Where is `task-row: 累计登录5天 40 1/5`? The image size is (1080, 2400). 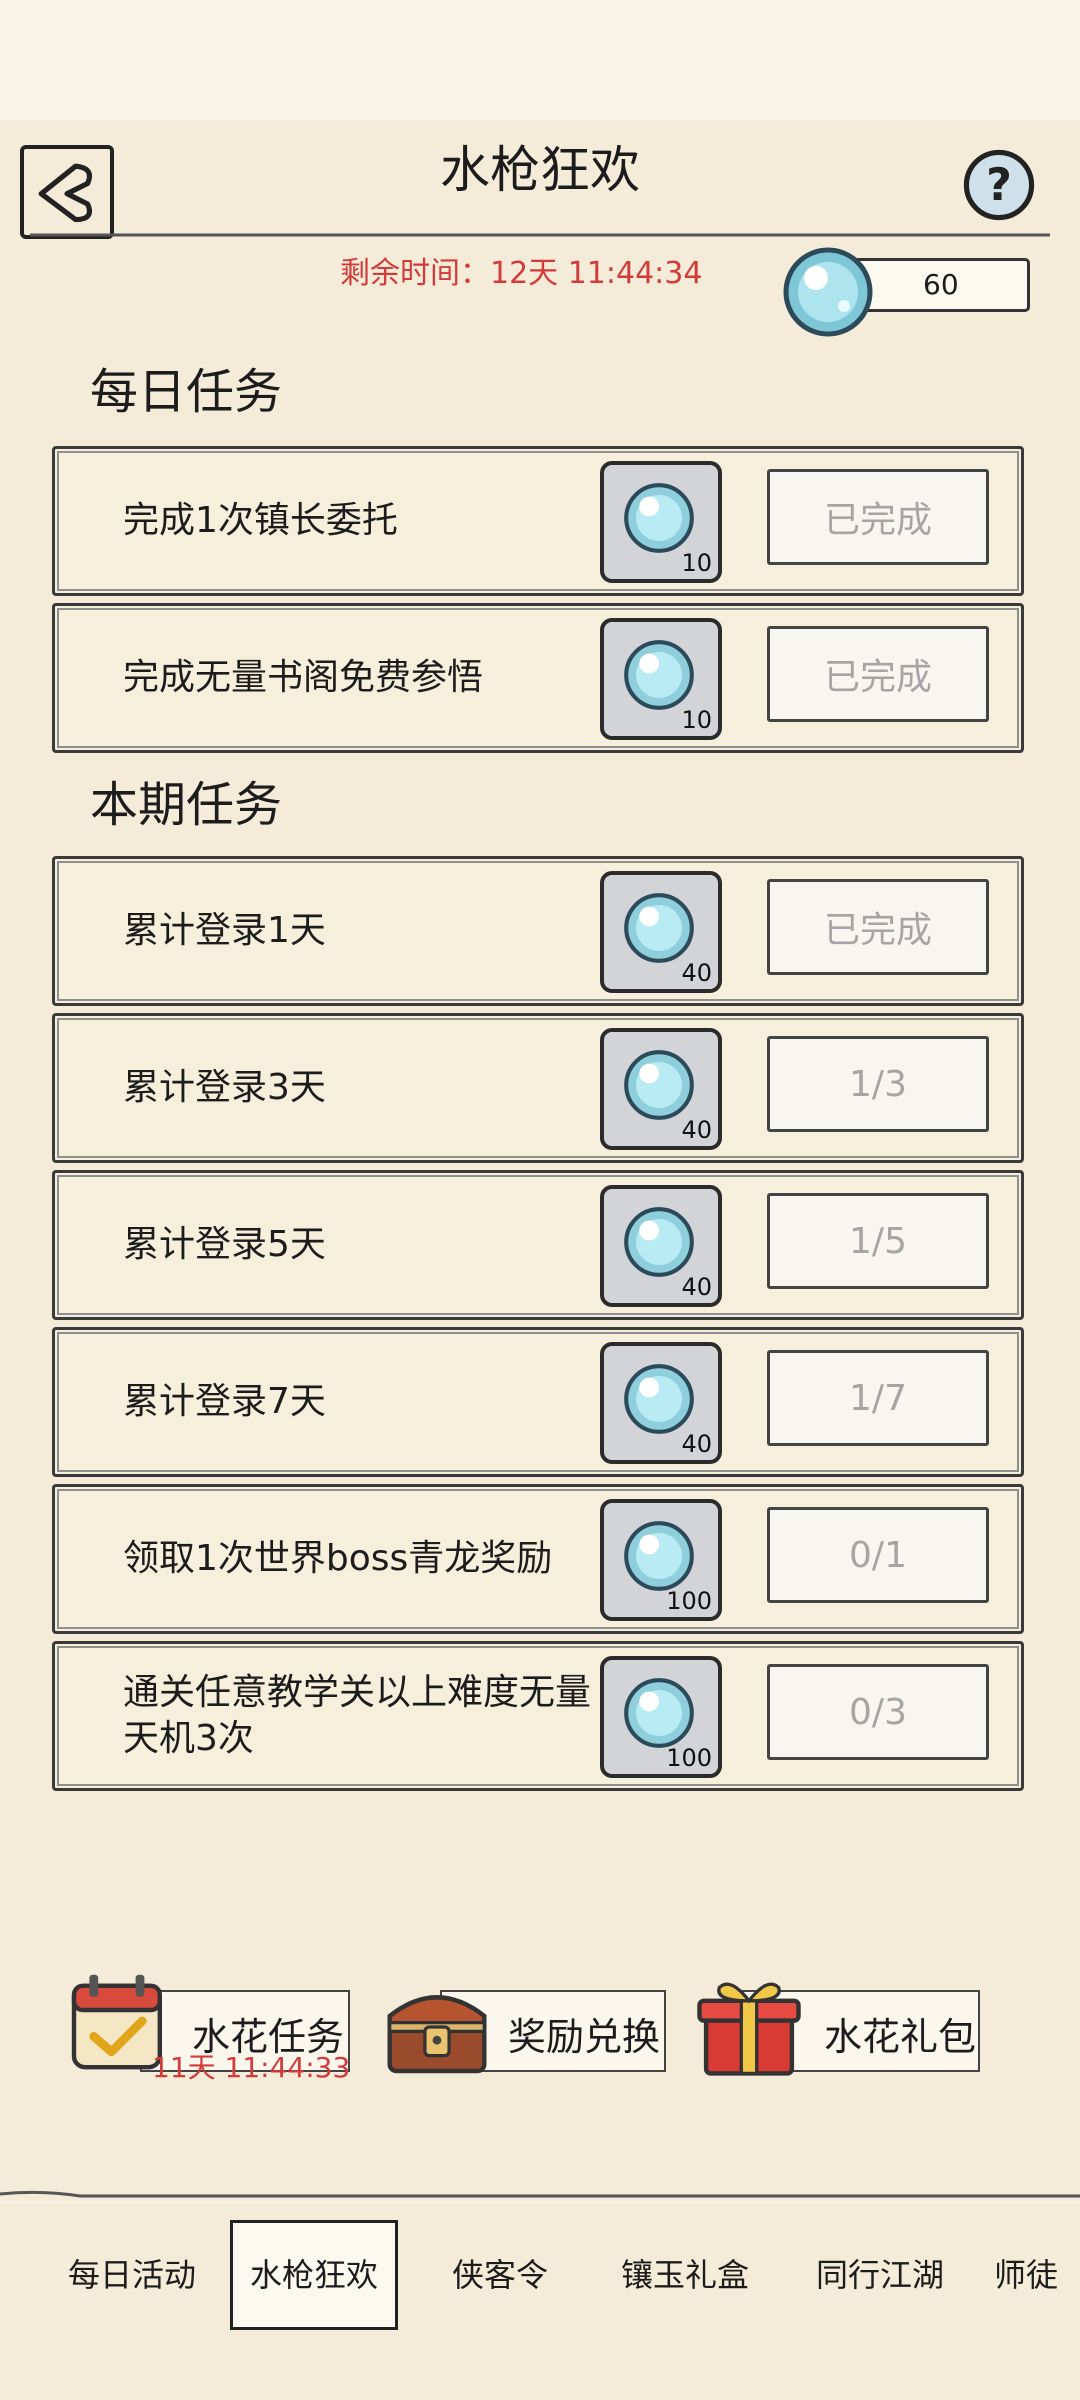
task-row: 累计登录5天 40 1/5 is located at coordinates (538, 1245).